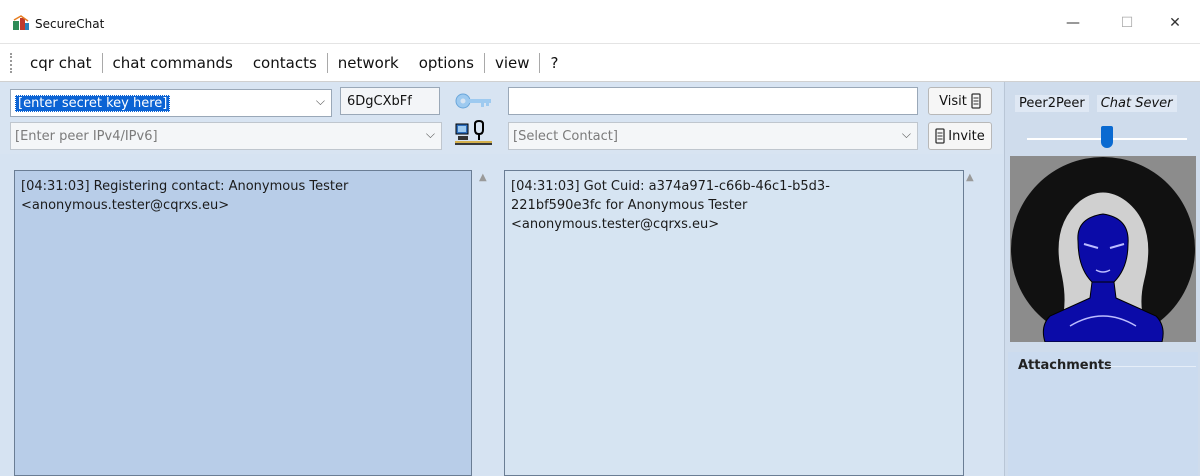 This screenshot has width=1200, height=476. Describe the element at coordinates (226, 136) in the screenshot. I see `peer-ip-combo: [Enter peer IPv4/IPv6] ⌵` at that location.